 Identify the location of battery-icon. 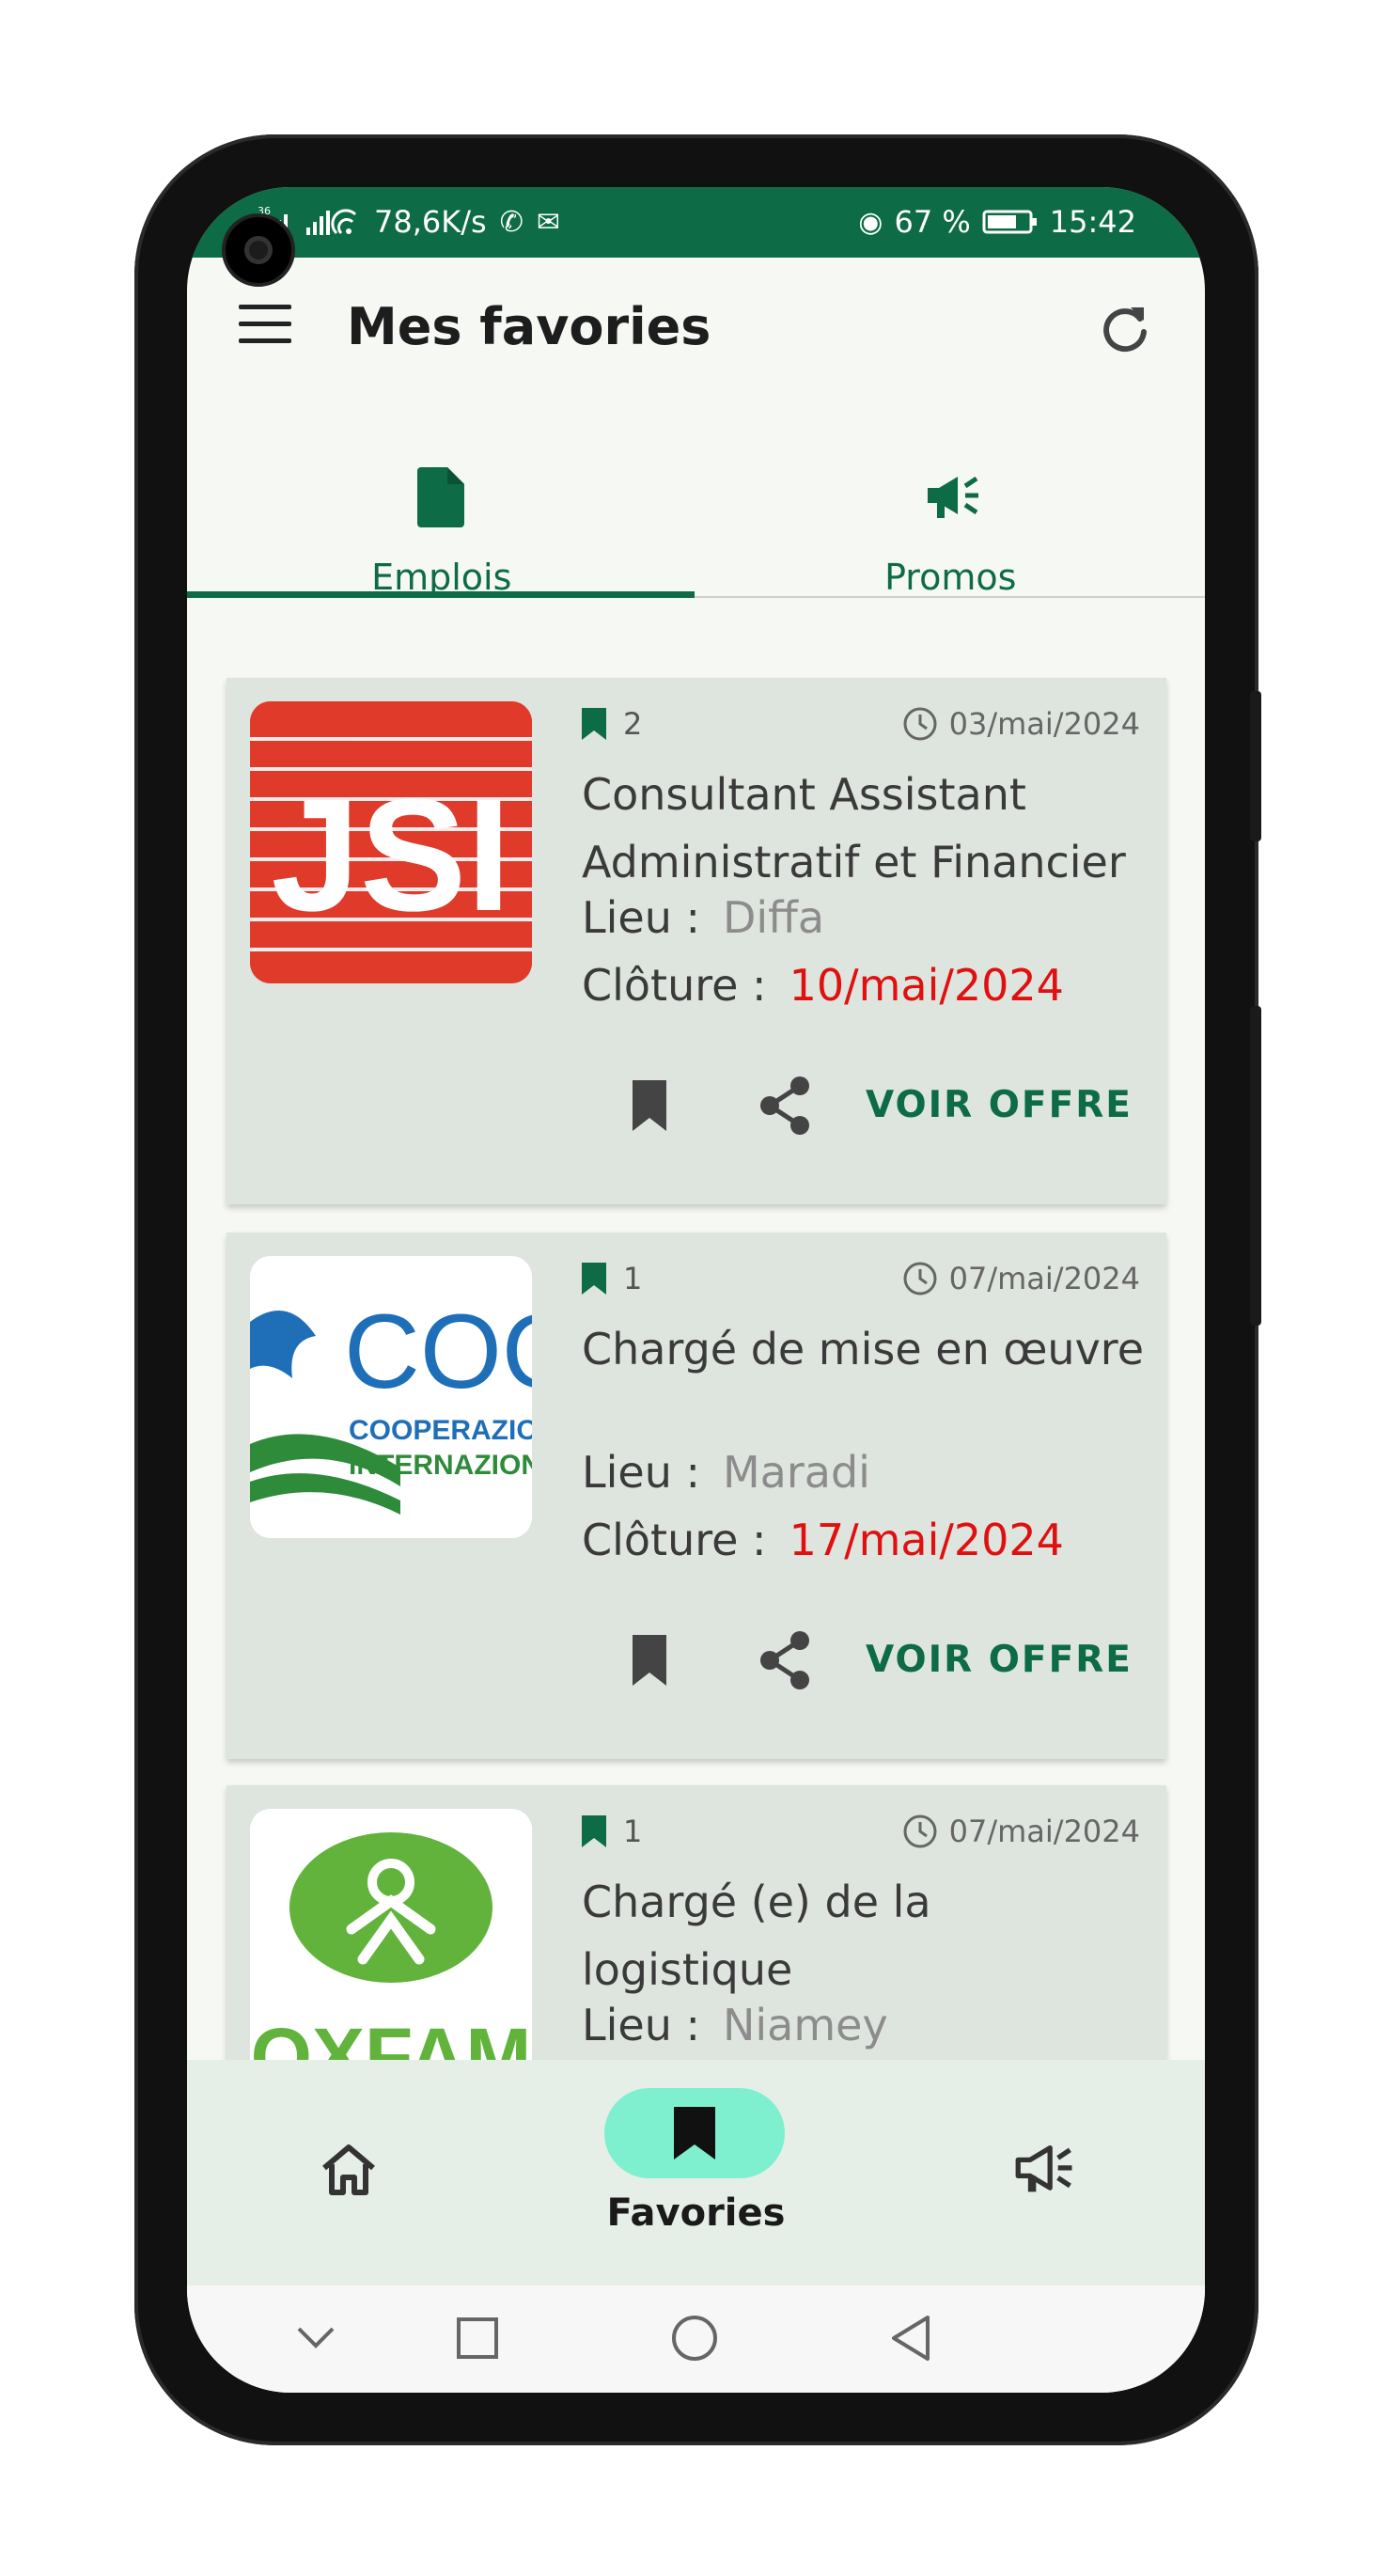
(1009, 222).